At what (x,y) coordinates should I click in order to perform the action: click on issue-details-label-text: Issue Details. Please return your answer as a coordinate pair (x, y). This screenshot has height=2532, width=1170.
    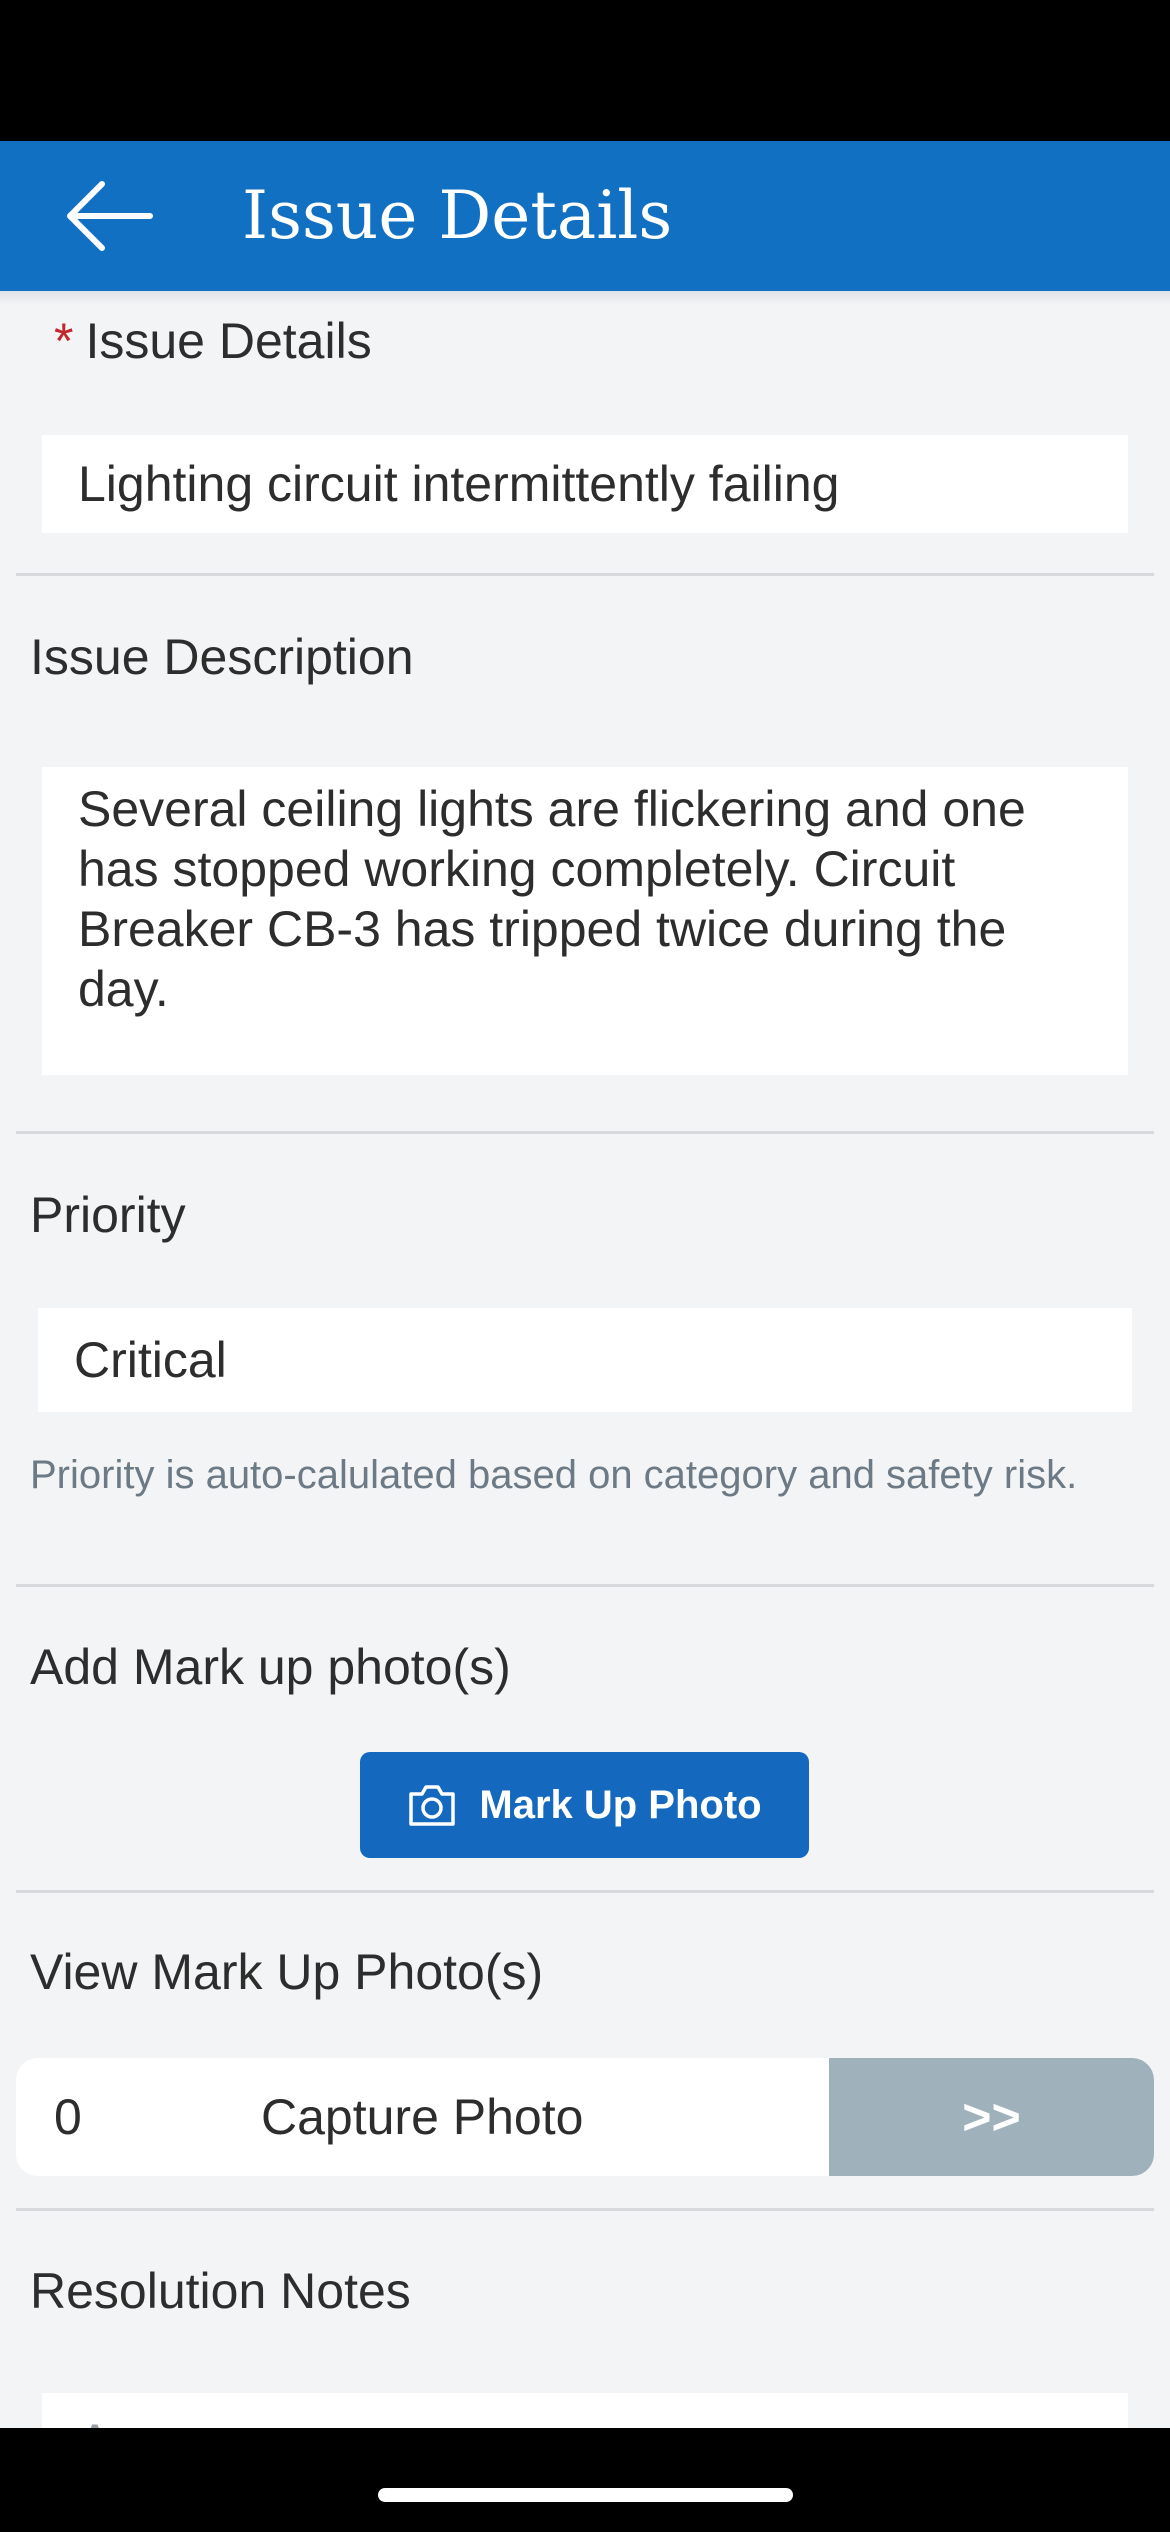
    Looking at the image, I should click on (228, 341).